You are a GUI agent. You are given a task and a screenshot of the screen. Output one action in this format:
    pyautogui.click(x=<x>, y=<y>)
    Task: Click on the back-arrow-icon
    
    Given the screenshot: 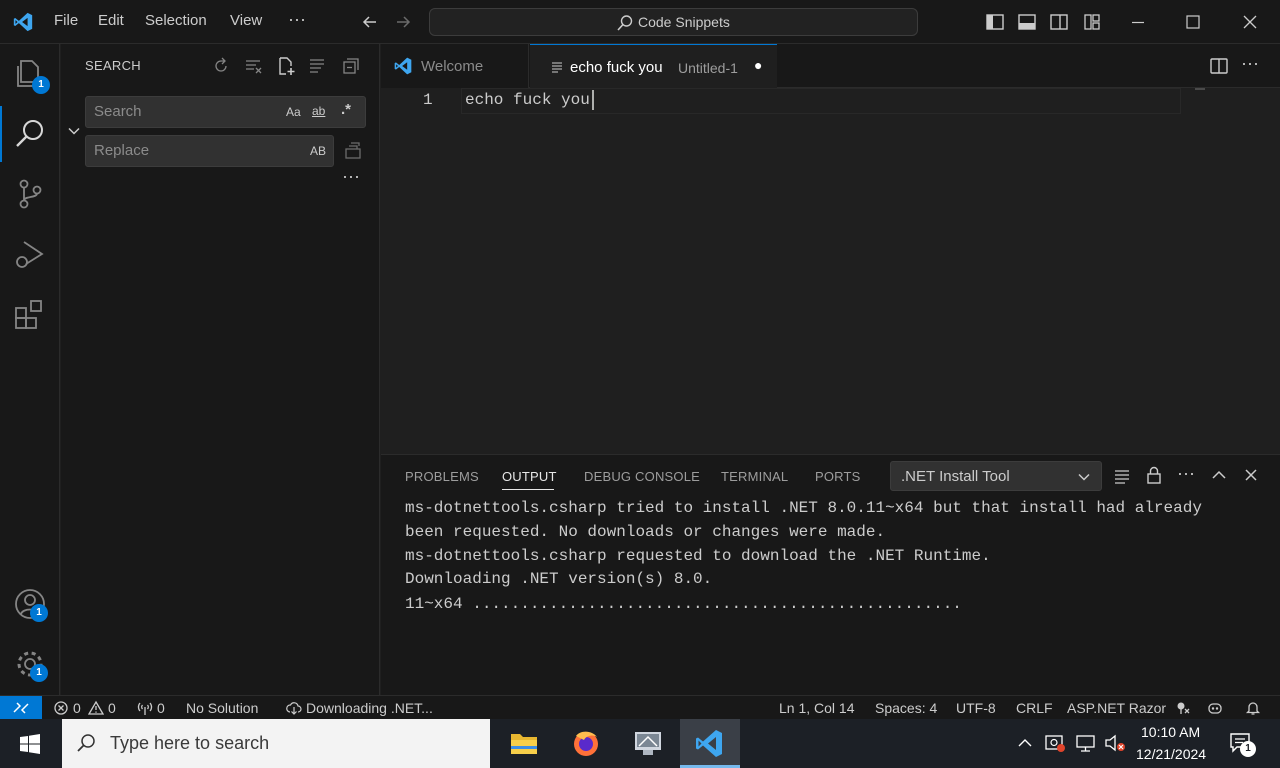 What is the action you would take?
    pyautogui.click(x=370, y=22)
    